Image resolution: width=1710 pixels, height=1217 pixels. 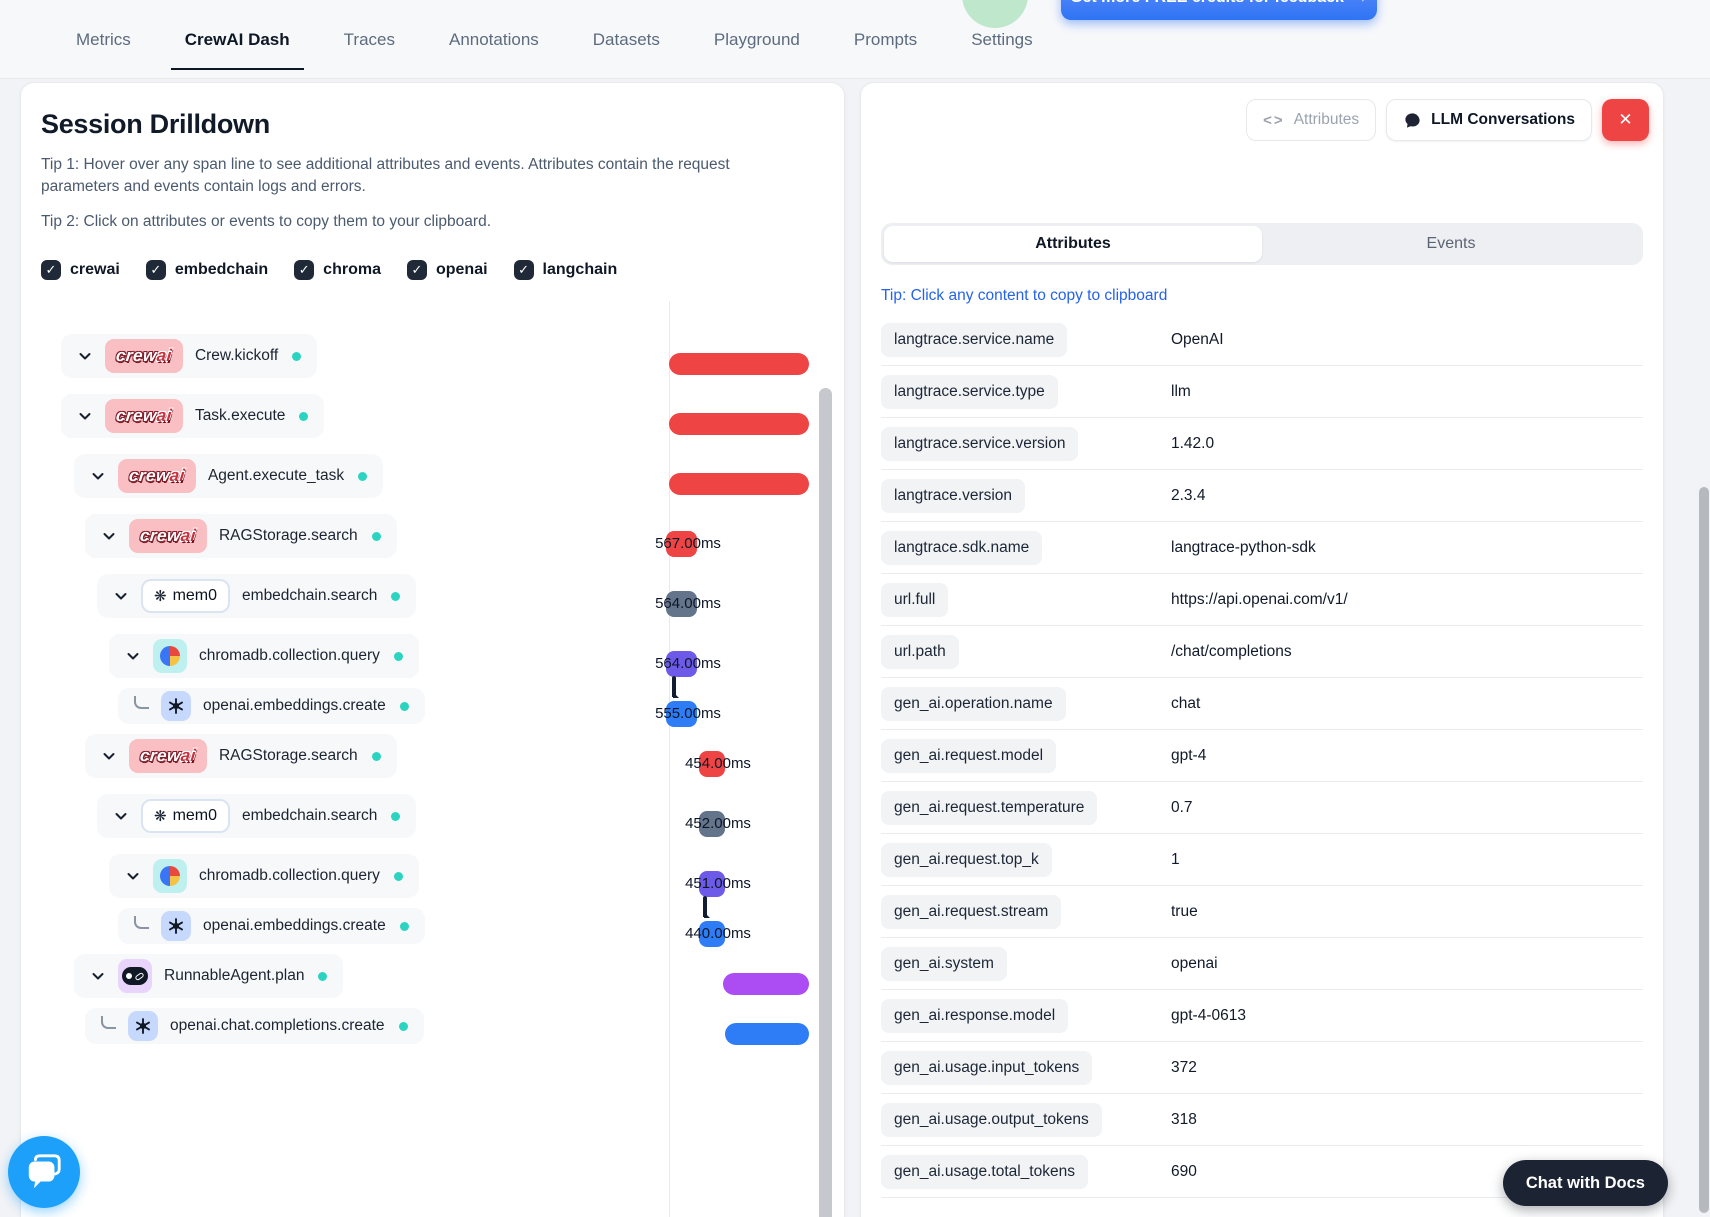 I want to click on attr-row: langtrace.sdk.name langtrace-python-sdk, so click(x=1262, y=548).